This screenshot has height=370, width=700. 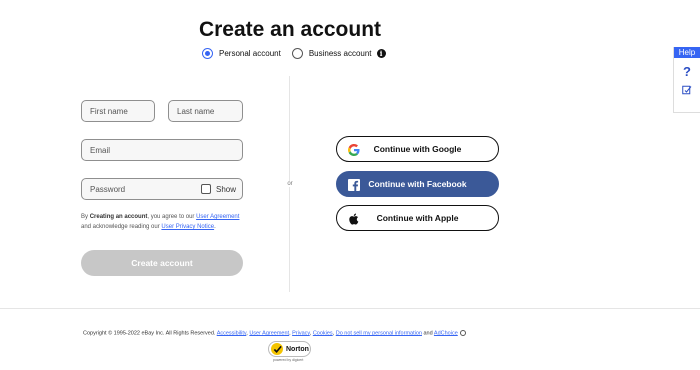 I want to click on show-password-toggle: Show, so click(x=218, y=189).